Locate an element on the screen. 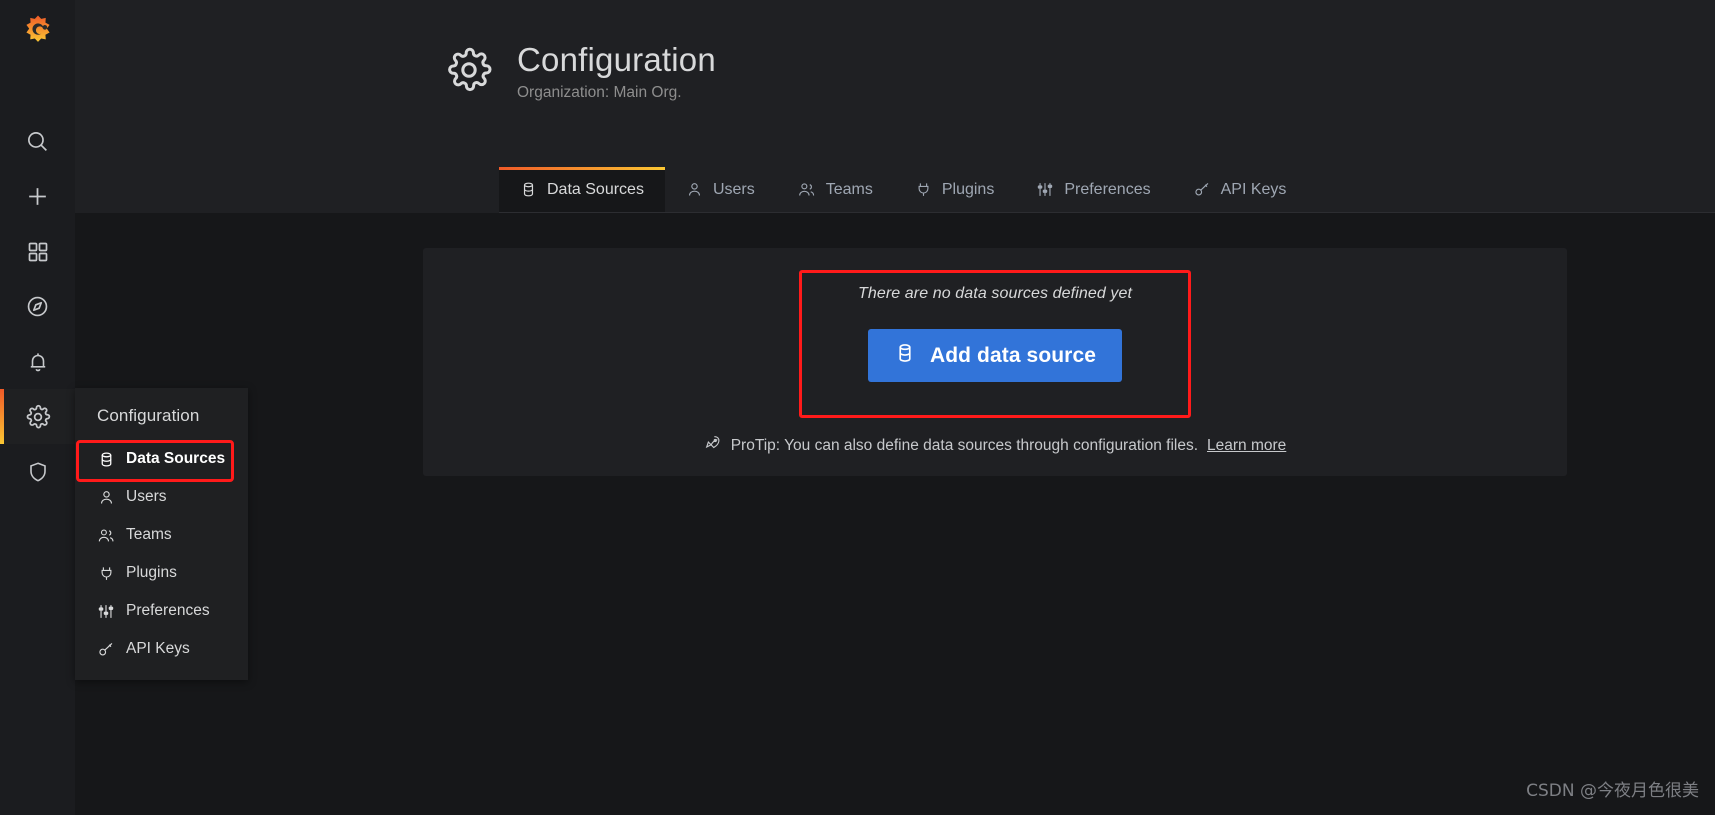  page-subtitle: Organization: Main Org. is located at coordinates (599, 92).